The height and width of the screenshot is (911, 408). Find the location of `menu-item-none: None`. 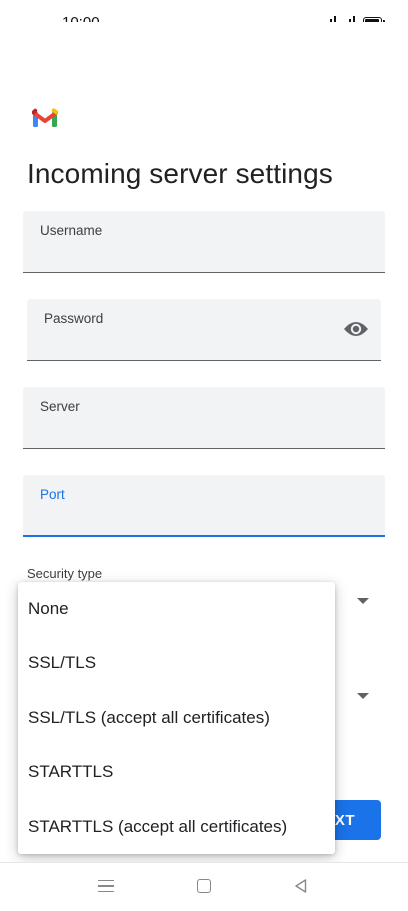

menu-item-none: None is located at coordinates (176, 609).